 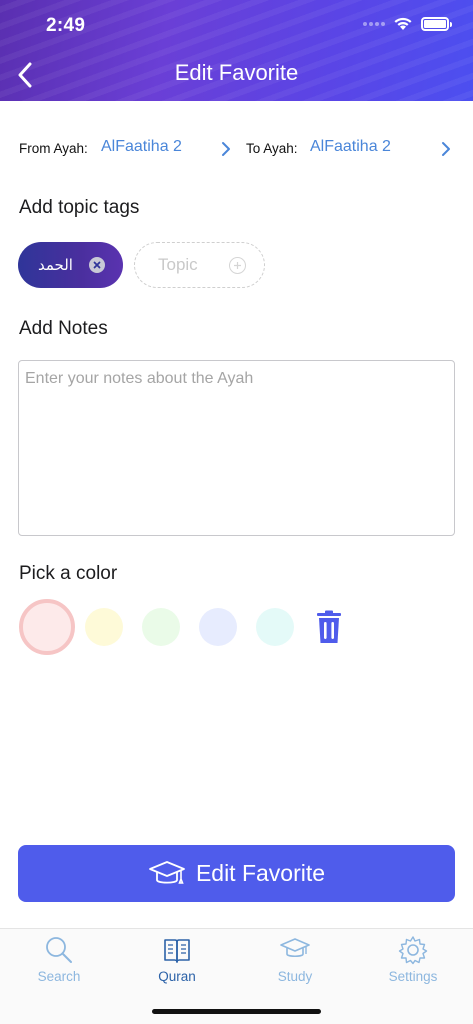 I want to click on remove-tag-icon, so click(x=97, y=265).